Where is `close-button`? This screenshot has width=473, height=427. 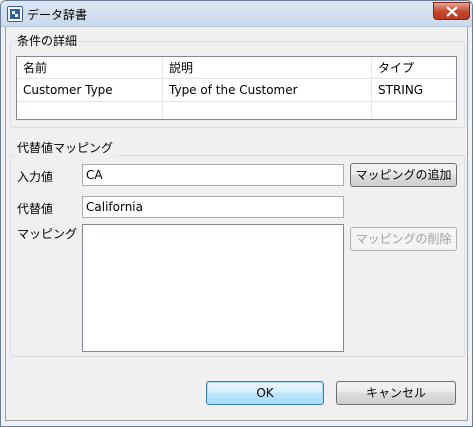 close-button is located at coordinates (451, 11).